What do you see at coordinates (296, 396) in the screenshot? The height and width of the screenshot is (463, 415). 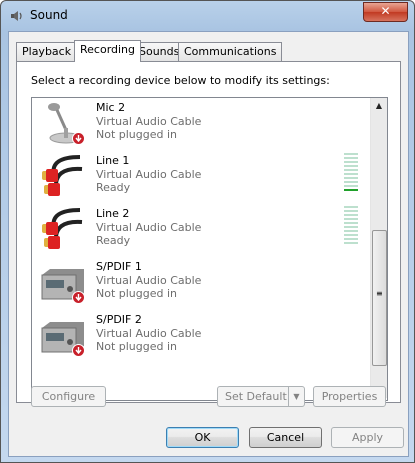 I see `chevron-down-icon: ▼` at bounding box center [296, 396].